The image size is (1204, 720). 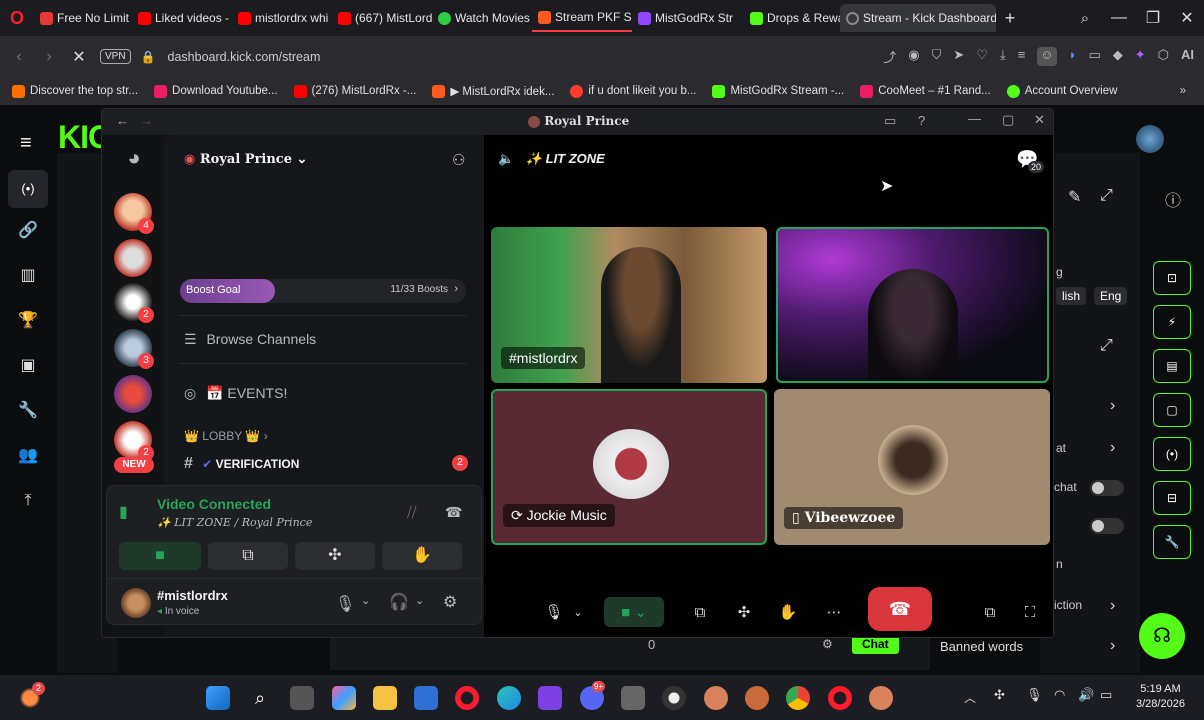 I want to click on participant-tile: ⟳ Jockie Music, so click(x=629, y=467).